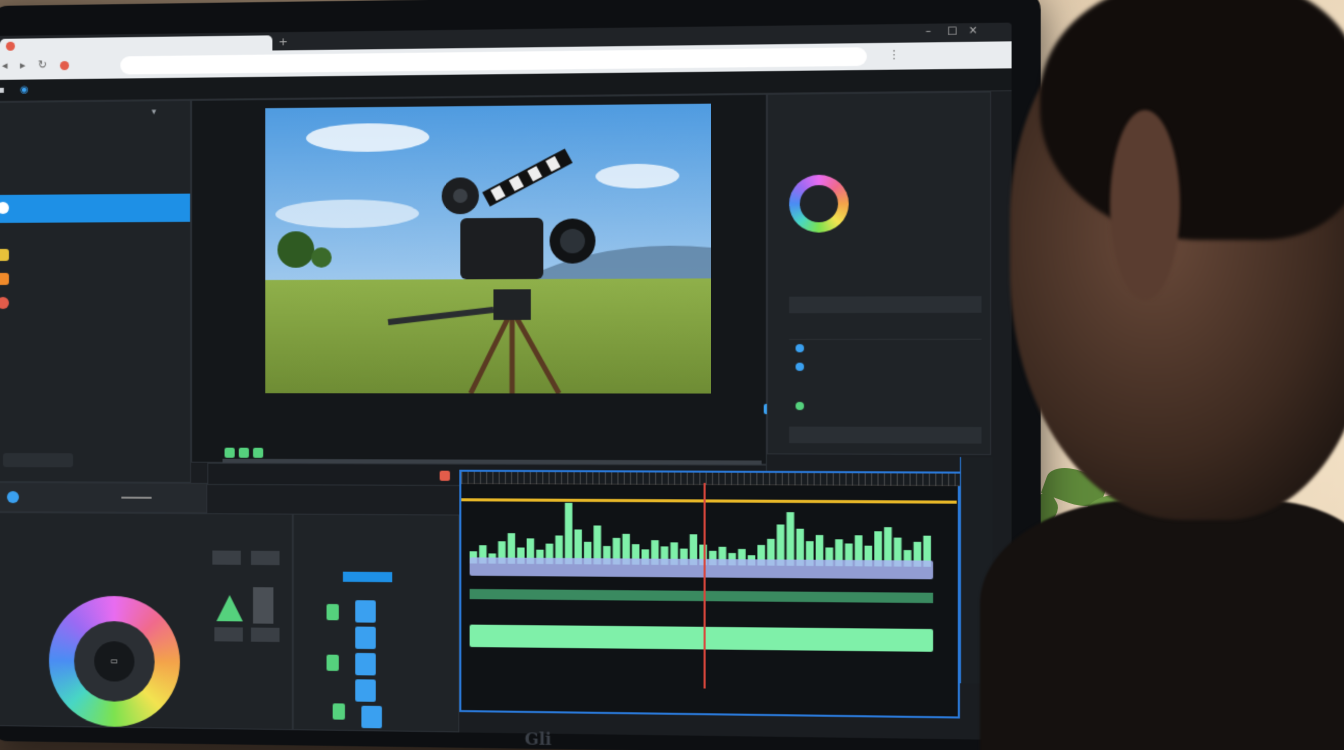  What do you see at coordinates (894, 55) in the screenshot?
I see `menu-icon: ⋮` at bounding box center [894, 55].